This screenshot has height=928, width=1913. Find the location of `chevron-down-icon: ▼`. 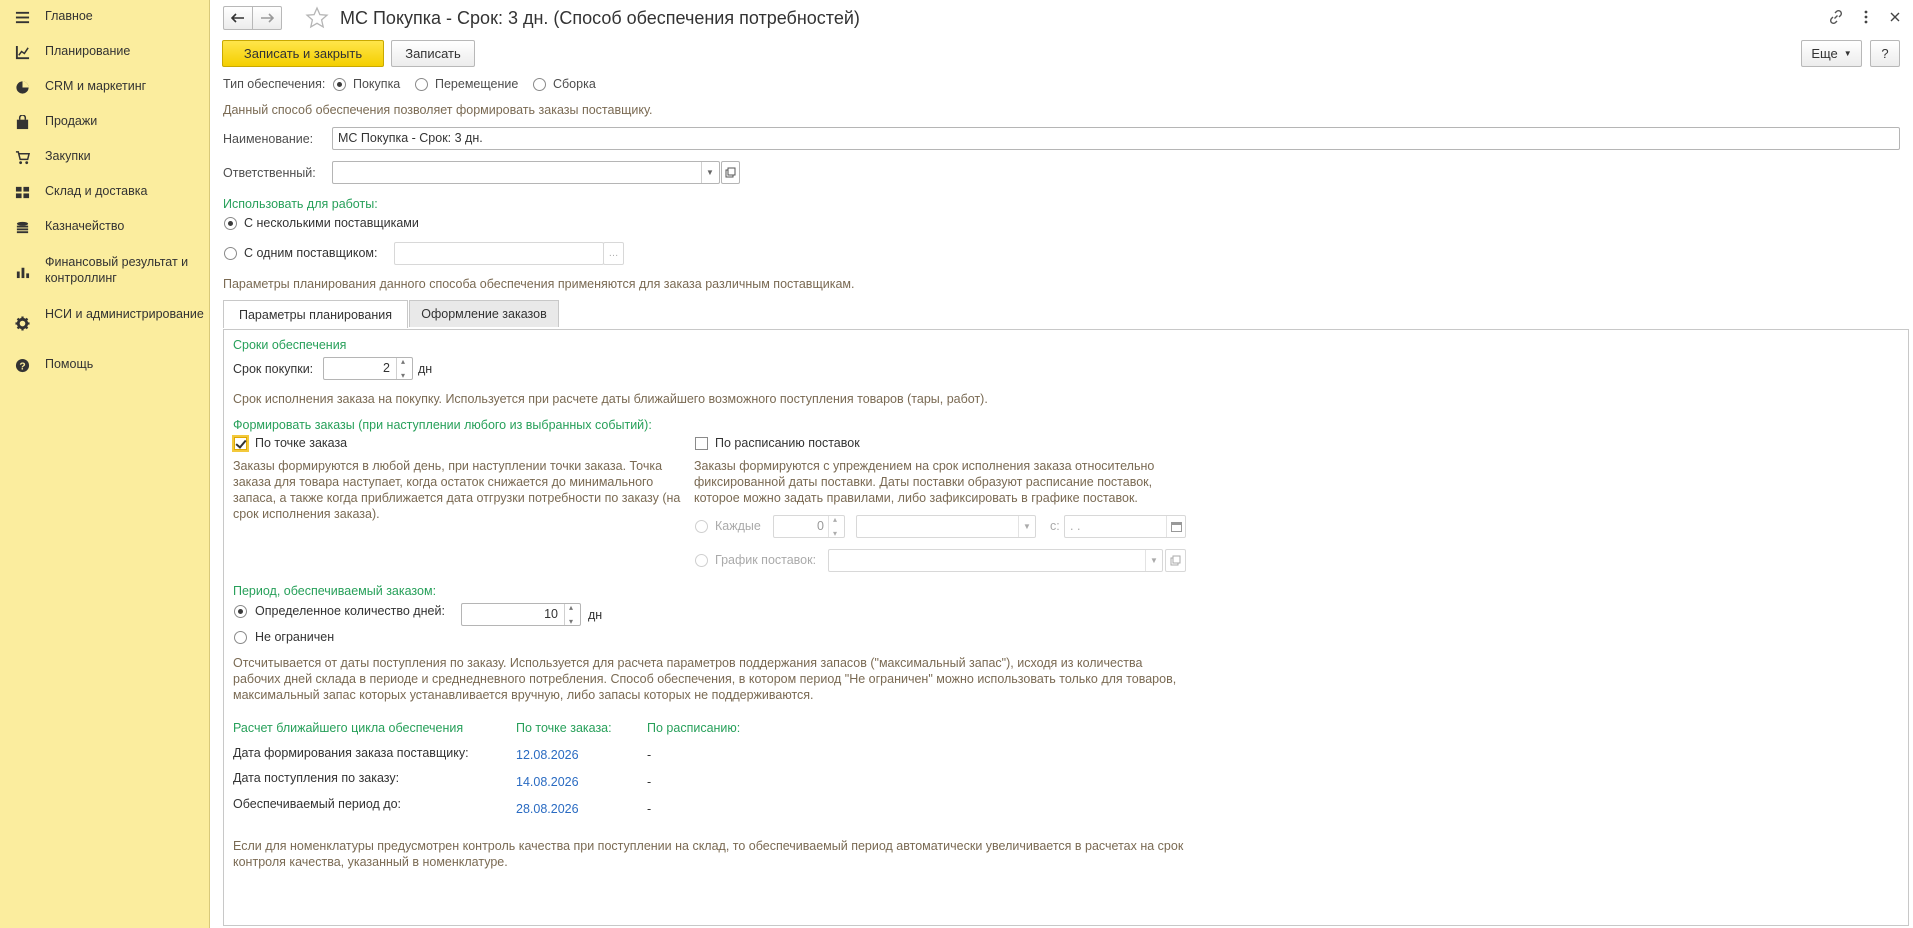

chevron-down-icon: ▼ is located at coordinates (1847, 53).